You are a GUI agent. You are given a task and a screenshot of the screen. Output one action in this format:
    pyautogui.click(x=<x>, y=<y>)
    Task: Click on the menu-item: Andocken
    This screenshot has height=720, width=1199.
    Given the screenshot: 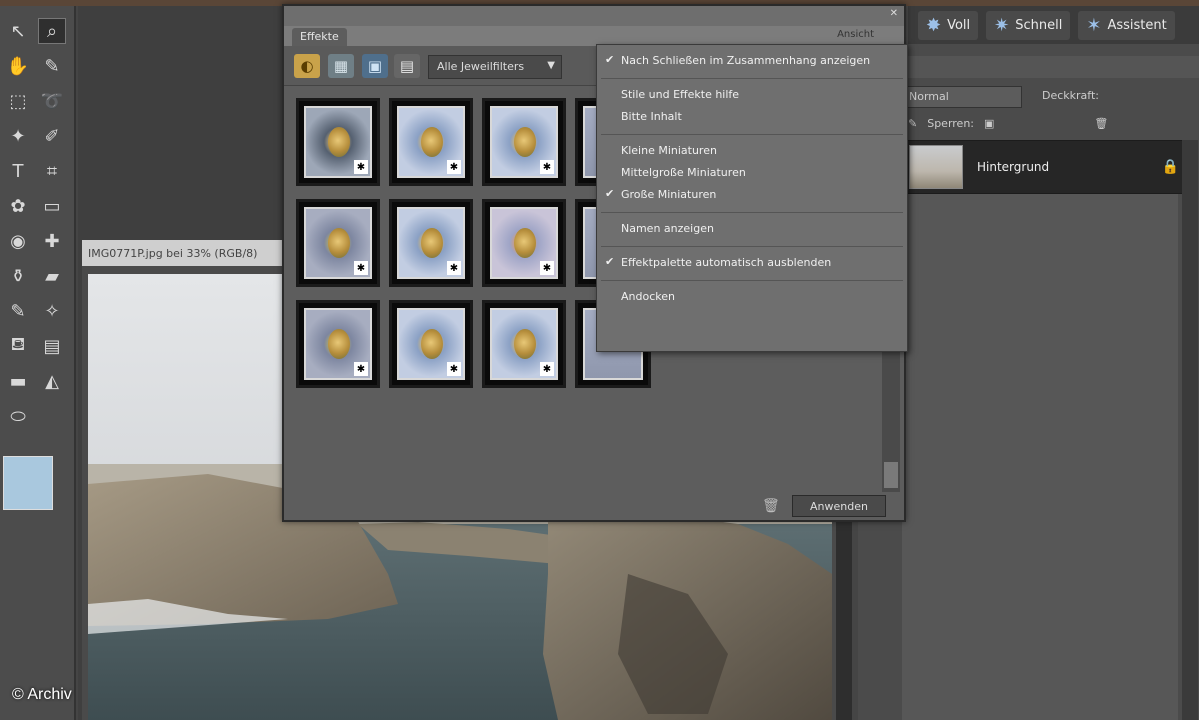 What is the action you would take?
    pyautogui.click(x=752, y=297)
    